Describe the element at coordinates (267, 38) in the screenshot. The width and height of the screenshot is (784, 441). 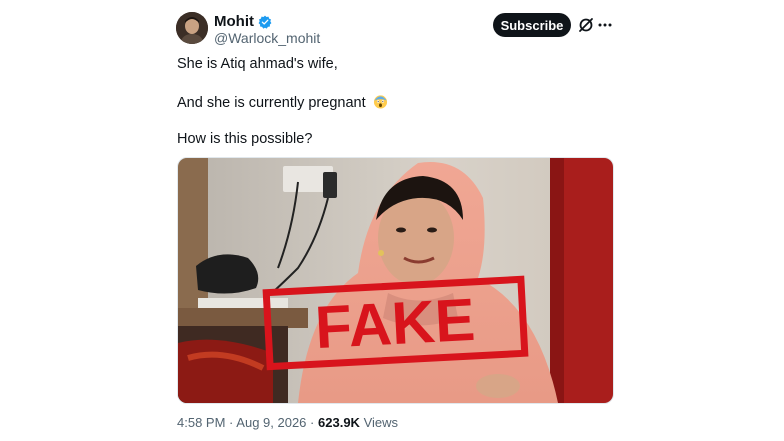
I see `author-handle: @Warlock_mohit` at that location.